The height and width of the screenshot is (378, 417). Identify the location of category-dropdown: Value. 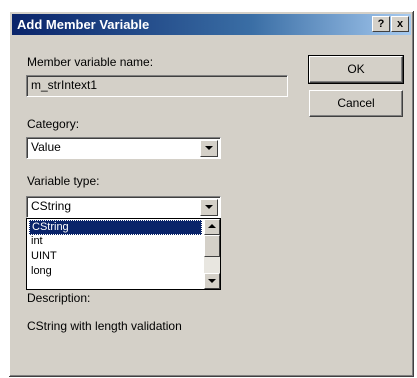
(123, 148).